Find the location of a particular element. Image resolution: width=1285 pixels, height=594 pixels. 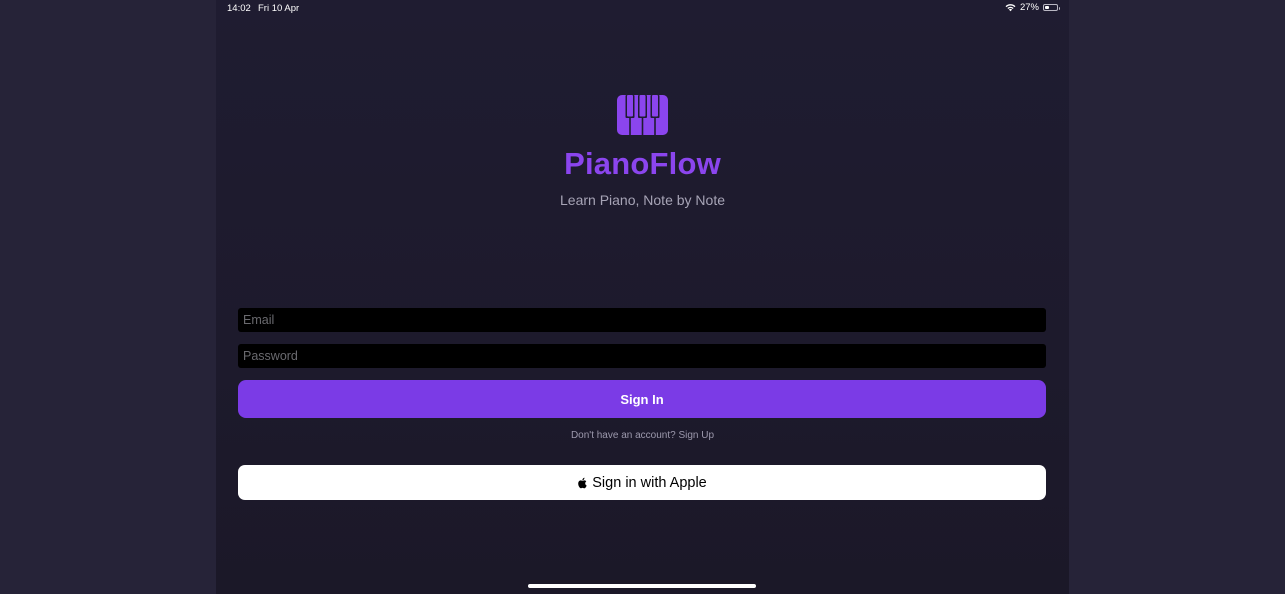

sign-in-button: Sign In is located at coordinates (642, 399).